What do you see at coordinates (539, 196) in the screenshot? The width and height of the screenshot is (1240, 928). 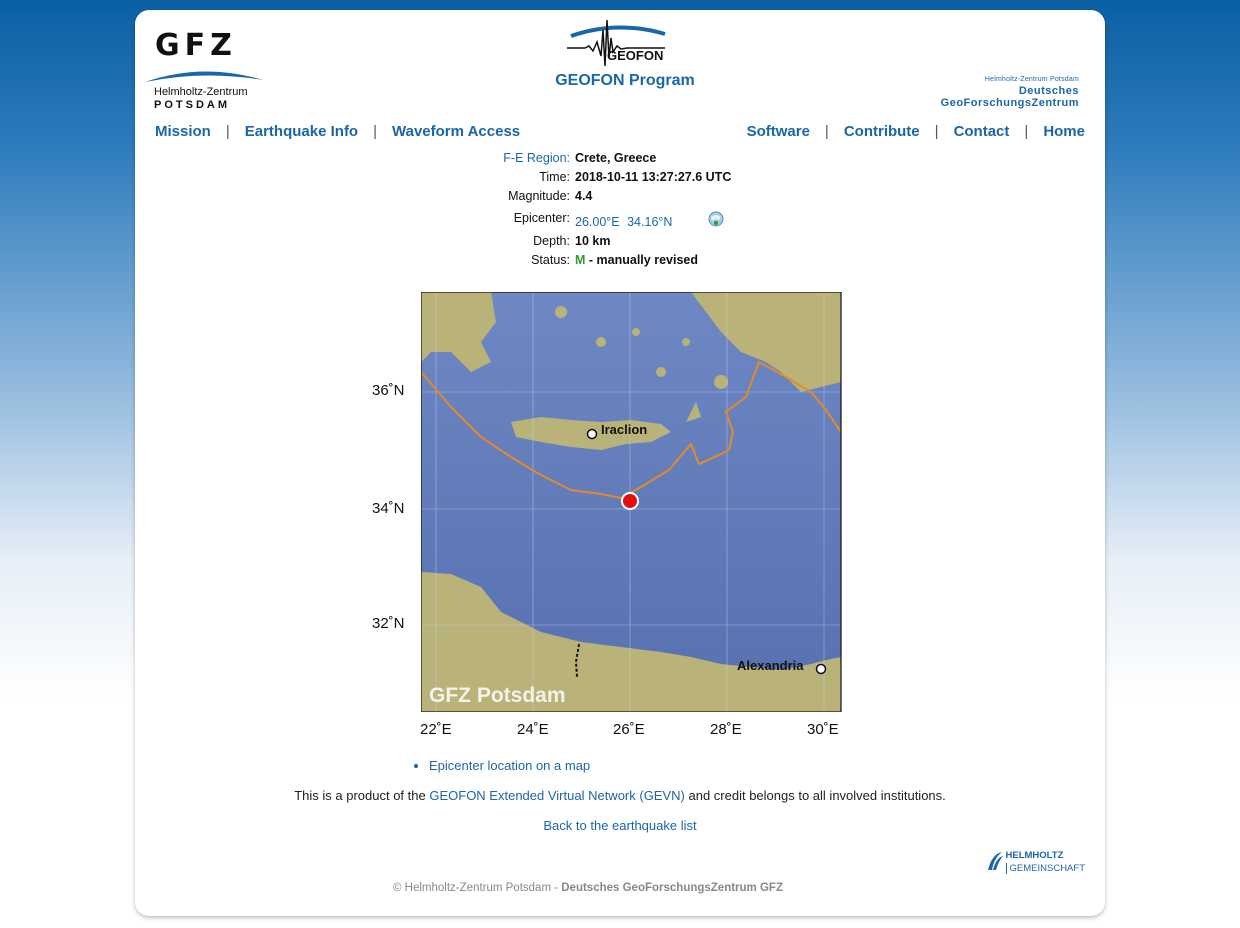 I see `magnitude-label: Magnitude:` at bounding box center [539, 196].